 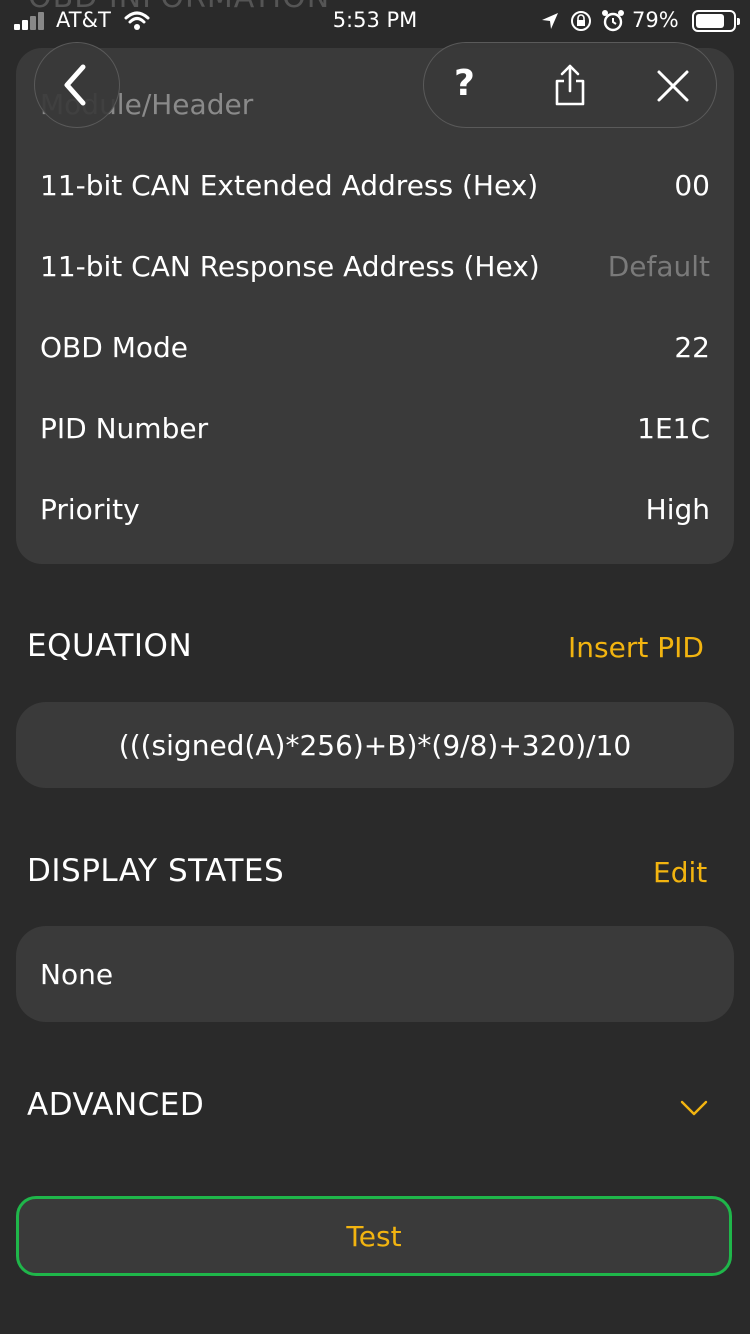 What do you see at coordinates (464, 83) in the screenshot?
I see `help-button: ?` at bounding box center [464, 83].